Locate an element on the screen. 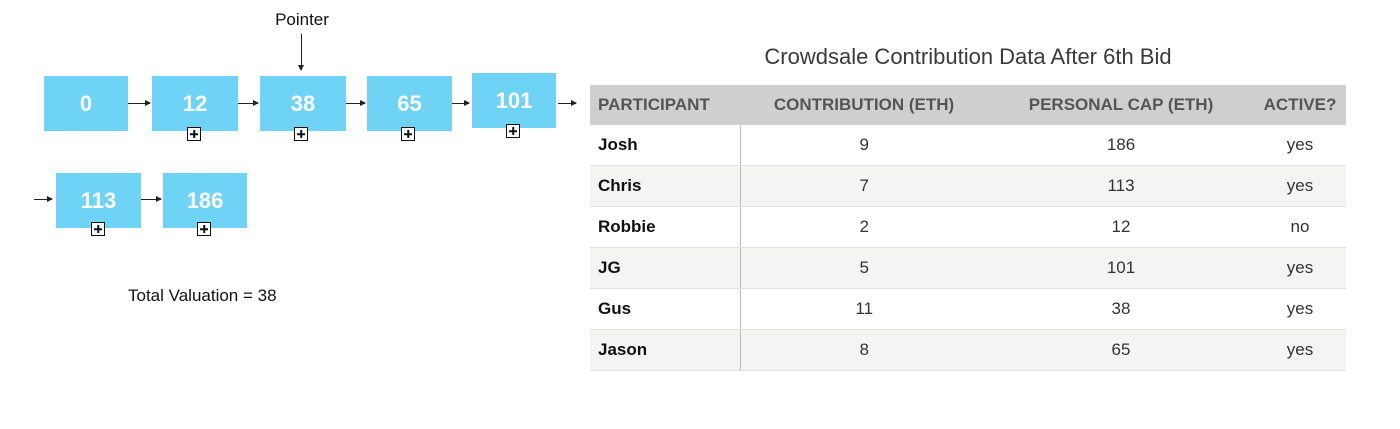 The image size is (1400, 429). list-node-113: 113 is located at coordinates (98, 200).